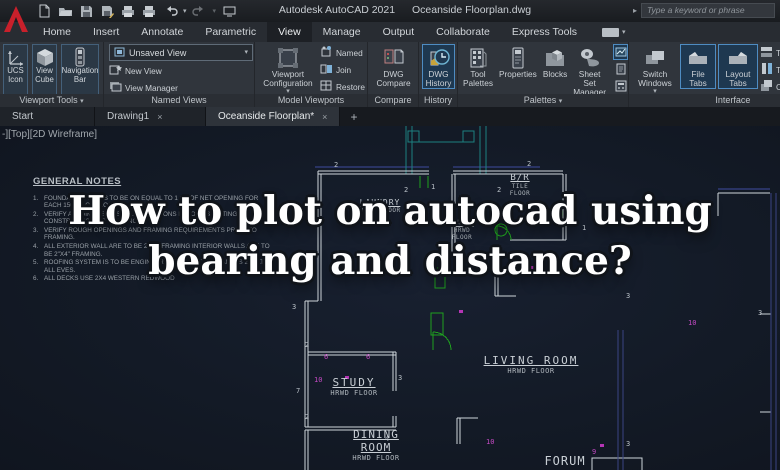 The height and width of the screenshot is (470, 780). Describe the element at coordinates (778, 86) in the screenshot. I see `cascade-label: Cascade` at that location.